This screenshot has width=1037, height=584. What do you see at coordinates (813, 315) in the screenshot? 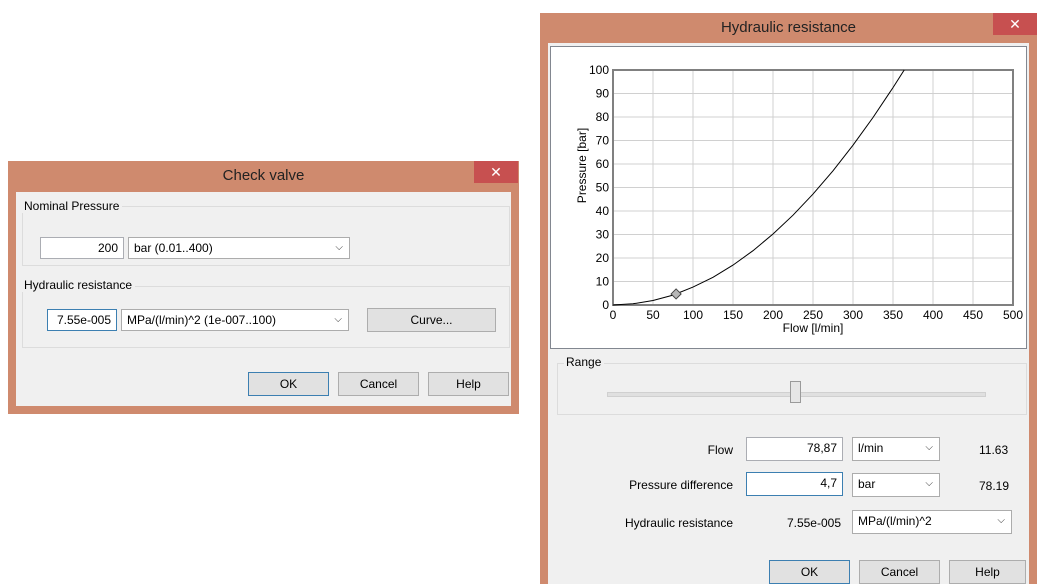
I see `chart-x-tick-label: 250` at bounding box center [813, 315].